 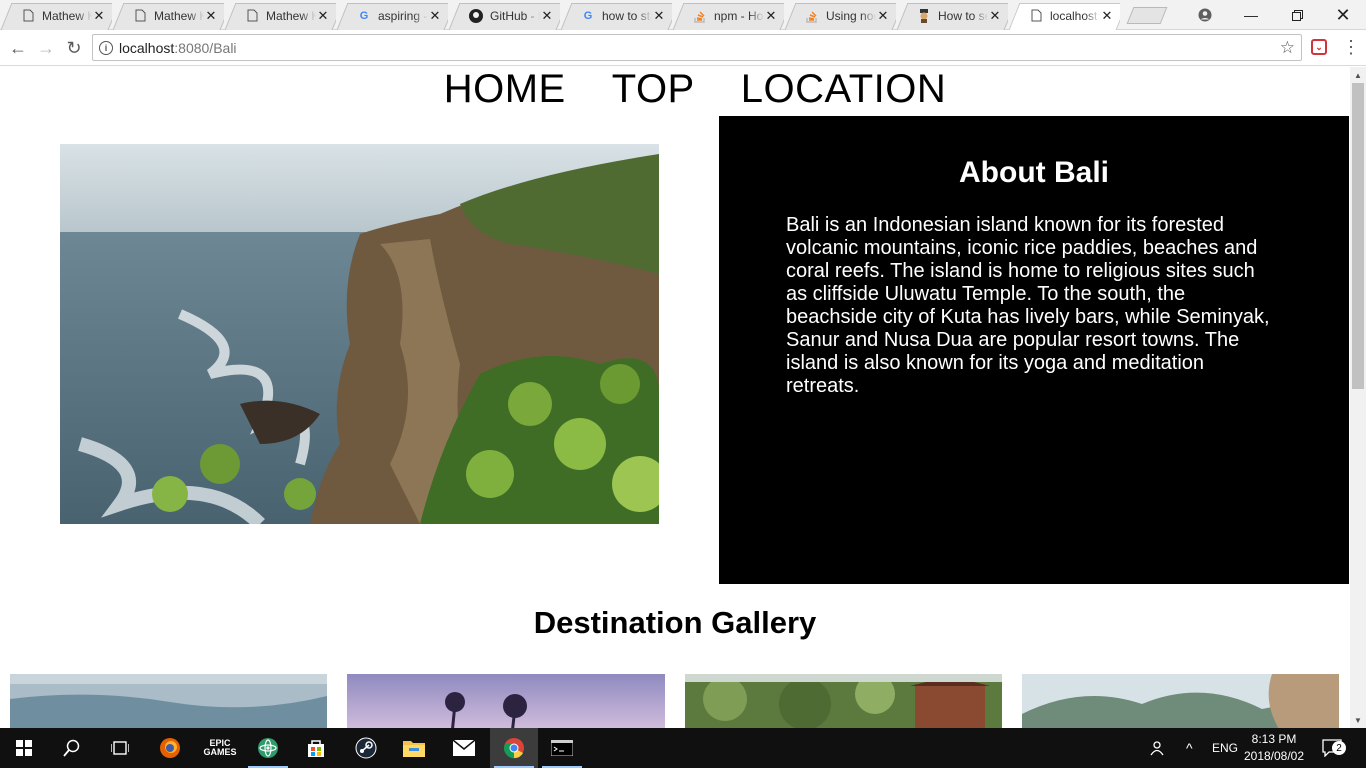 I want to click on nav-location-link: LOCATION, so click(x=844, y=90).